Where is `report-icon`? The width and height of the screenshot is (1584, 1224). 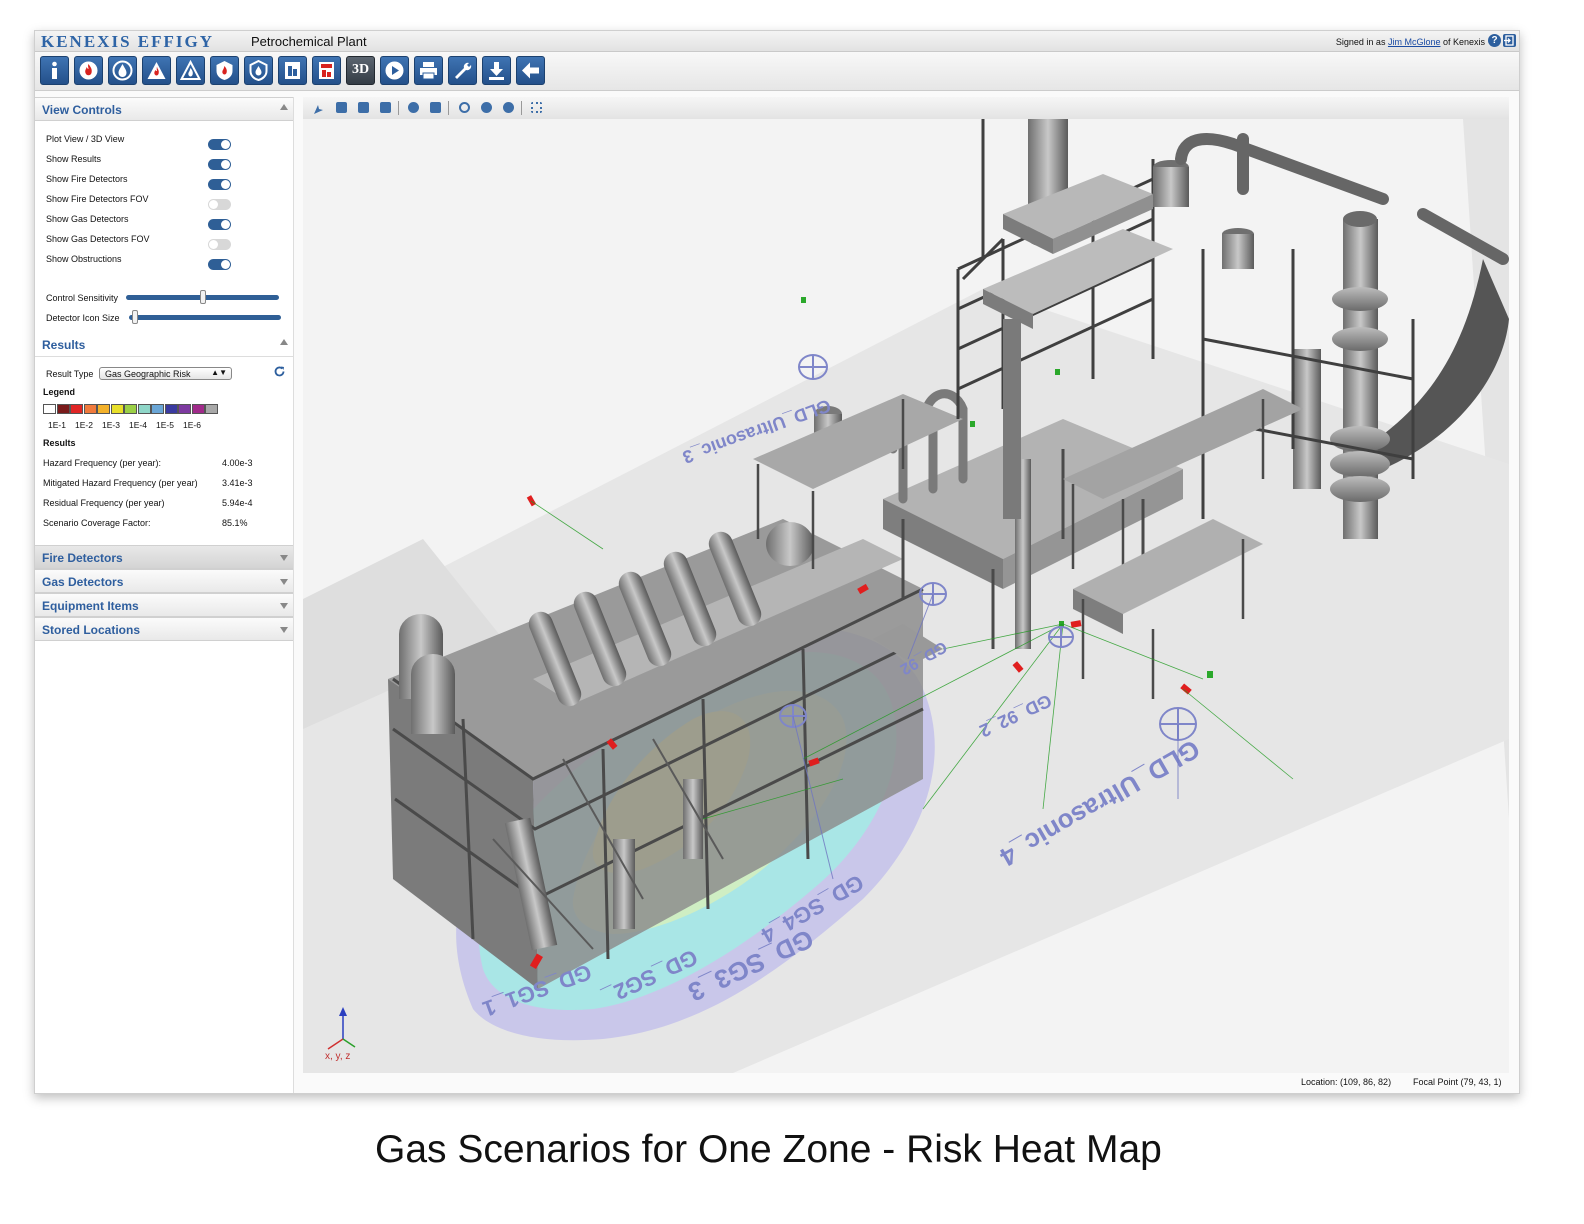
report-icon is located at coordinates (292, 70).